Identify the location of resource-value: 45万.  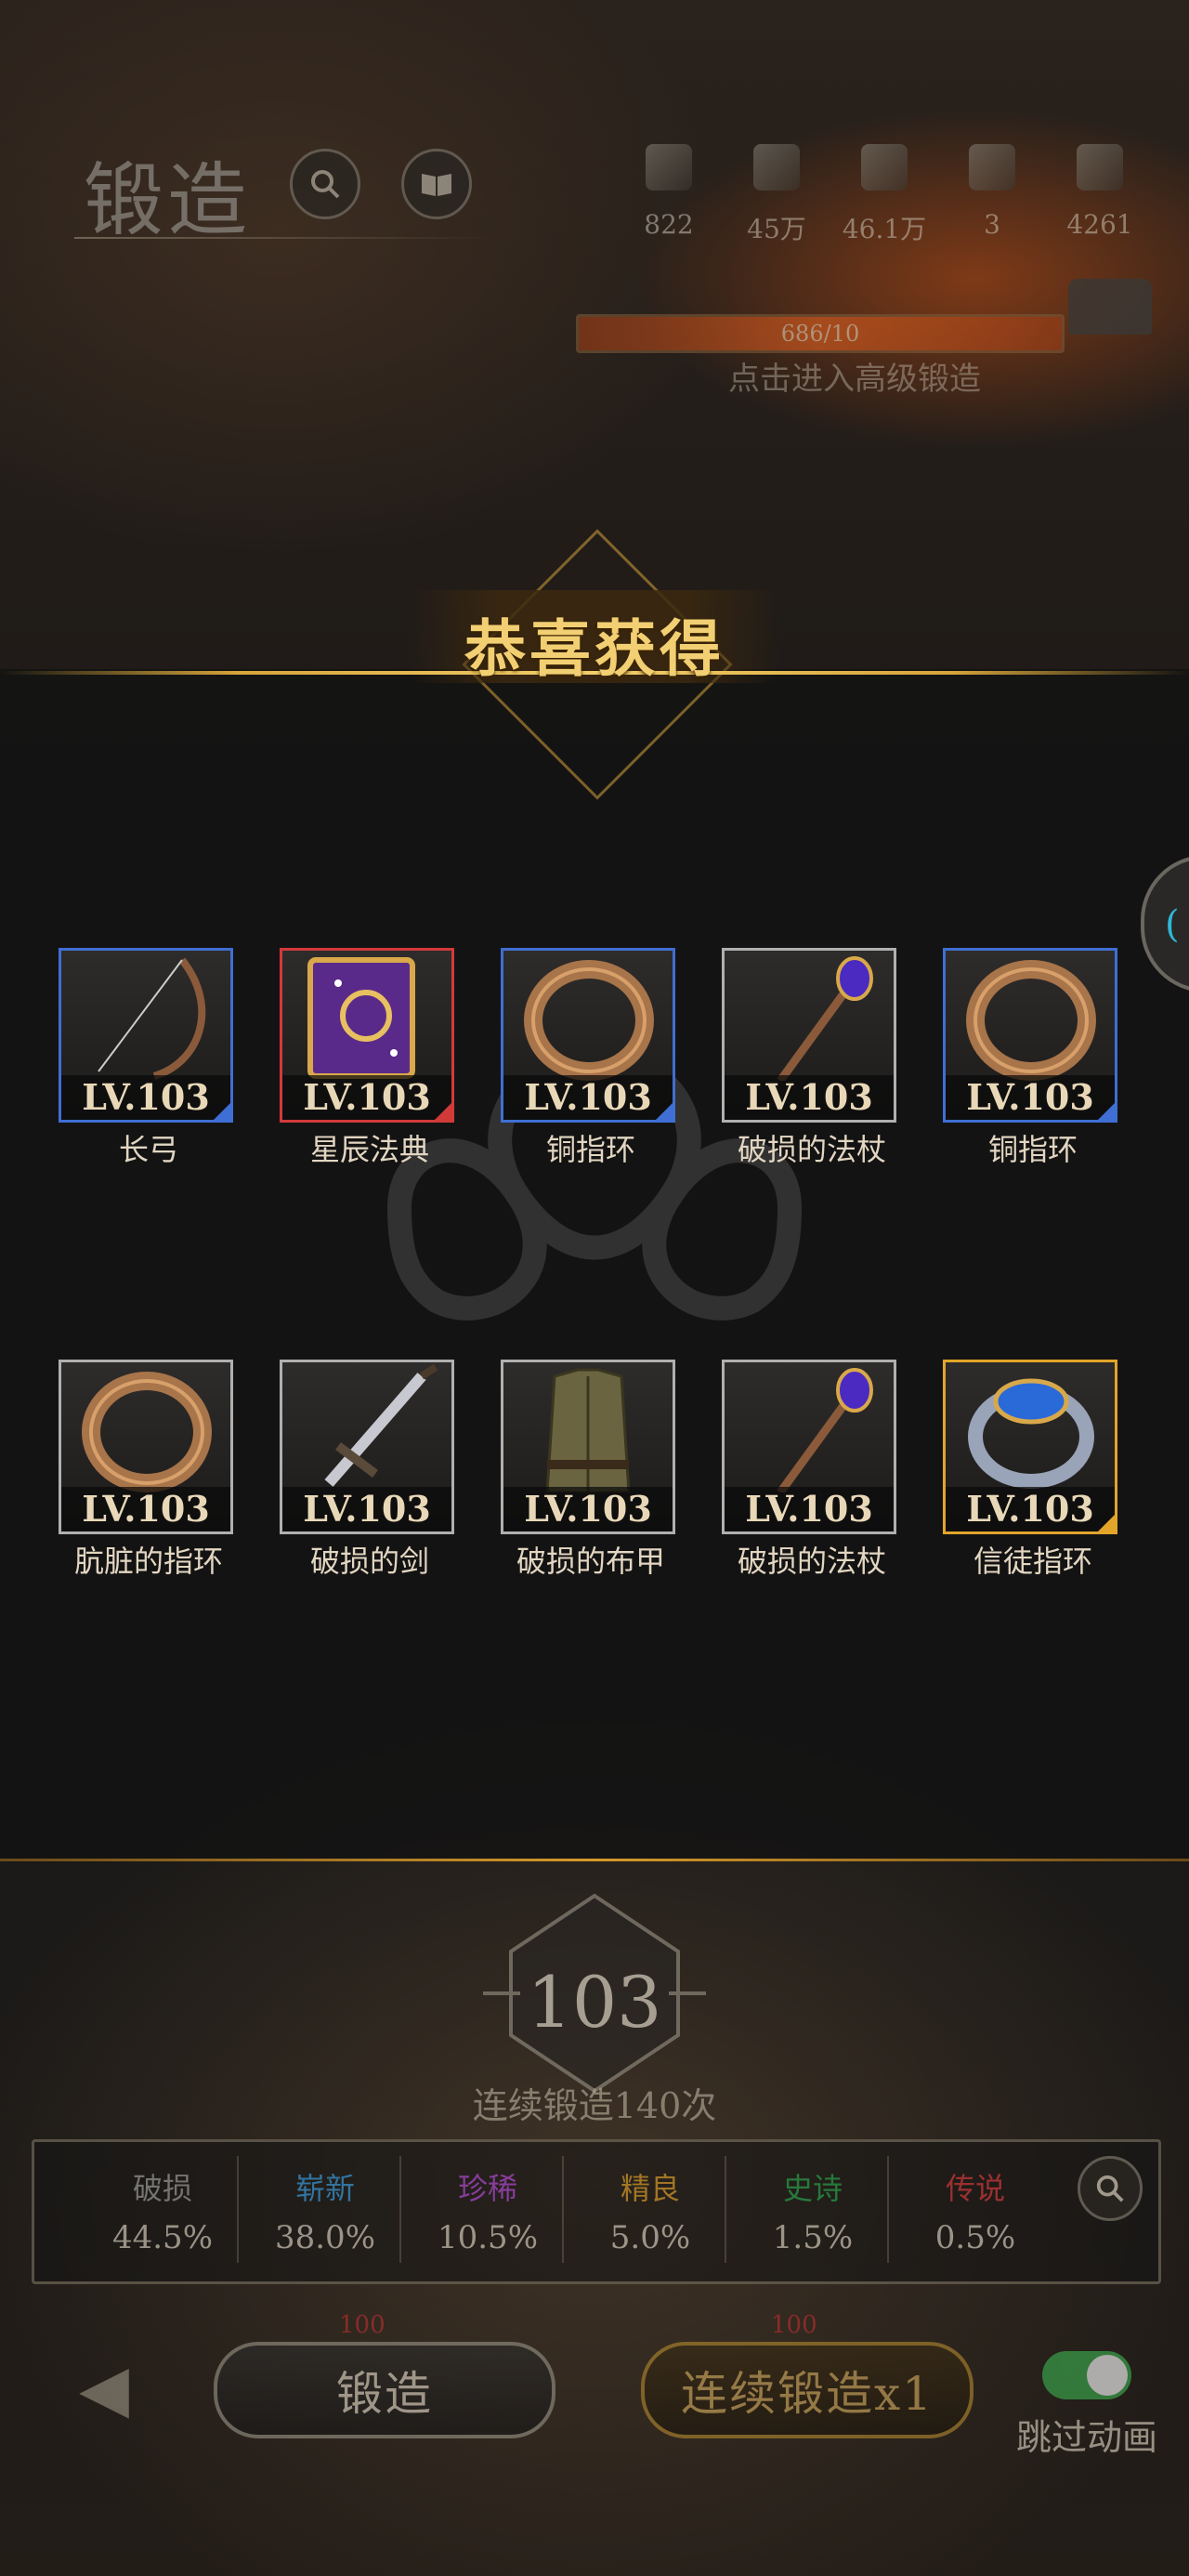
(776, 229).